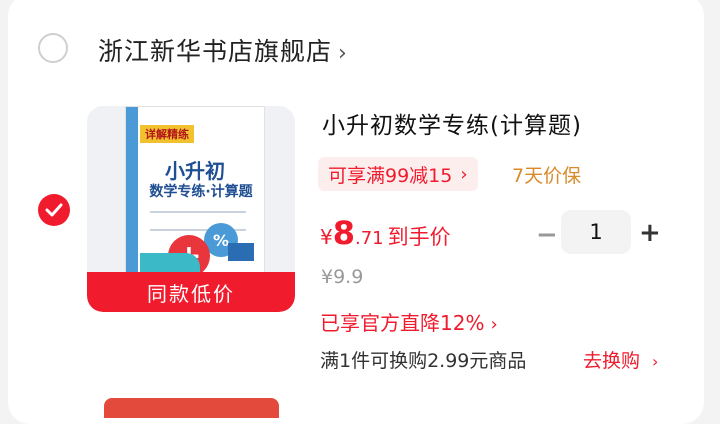 This screenshot has height=424, width=720. I want to click on final-price: ¥8.71 到手价, so click(385, 233).